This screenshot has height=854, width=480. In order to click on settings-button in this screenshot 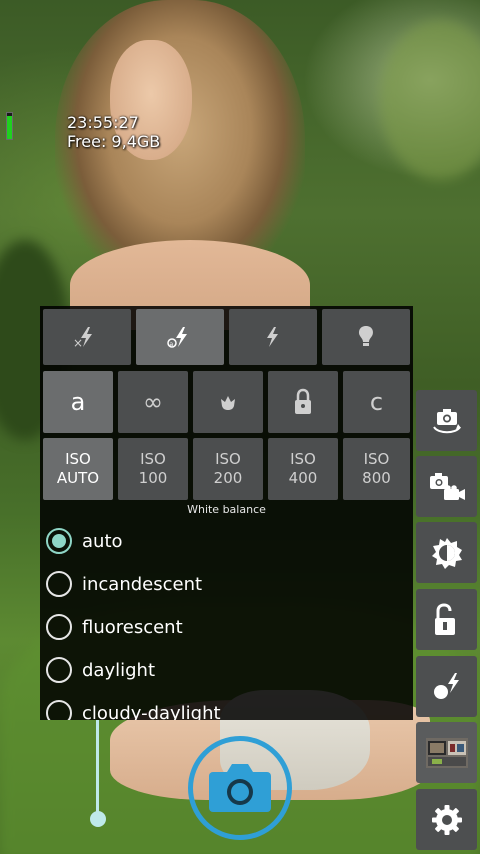, I will do `click(446, 819)`.